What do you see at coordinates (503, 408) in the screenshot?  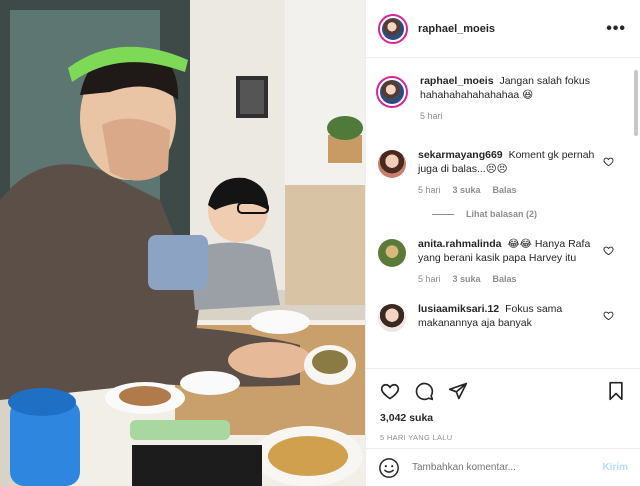 I see `post-actions: 3,042 suka 5 HARI YANG LALU` at bounding box center [503, 408].